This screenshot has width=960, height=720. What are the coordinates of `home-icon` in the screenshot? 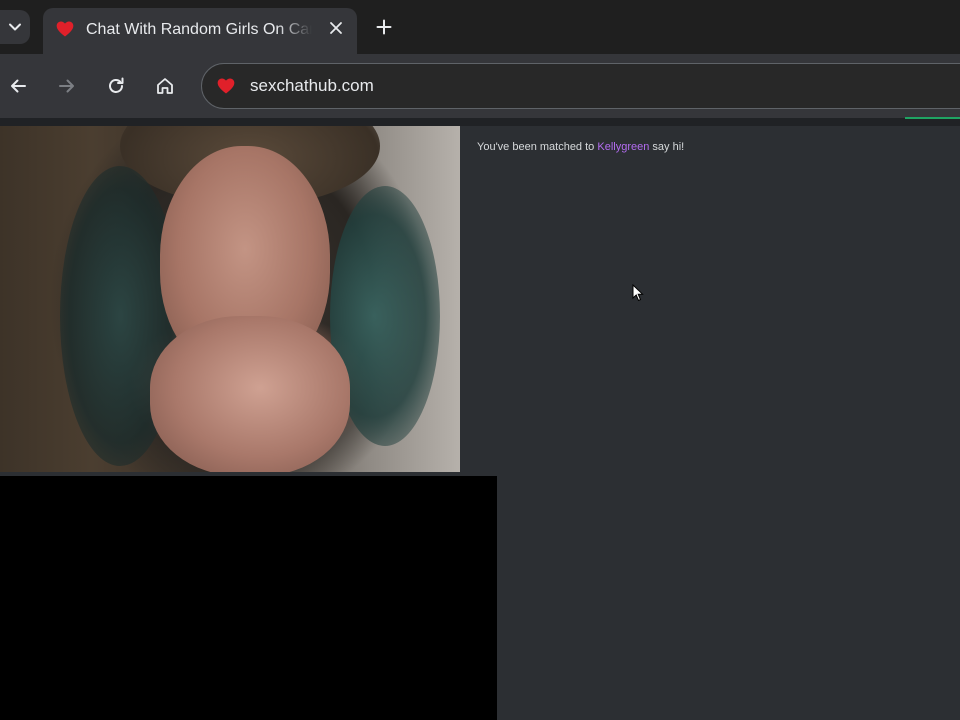 It's located at (165, 86).